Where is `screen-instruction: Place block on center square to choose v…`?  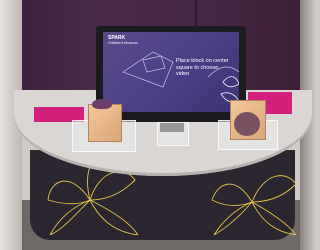 screen-instruction: Place block on center square to choose v… is located at coordinates (202, 67).